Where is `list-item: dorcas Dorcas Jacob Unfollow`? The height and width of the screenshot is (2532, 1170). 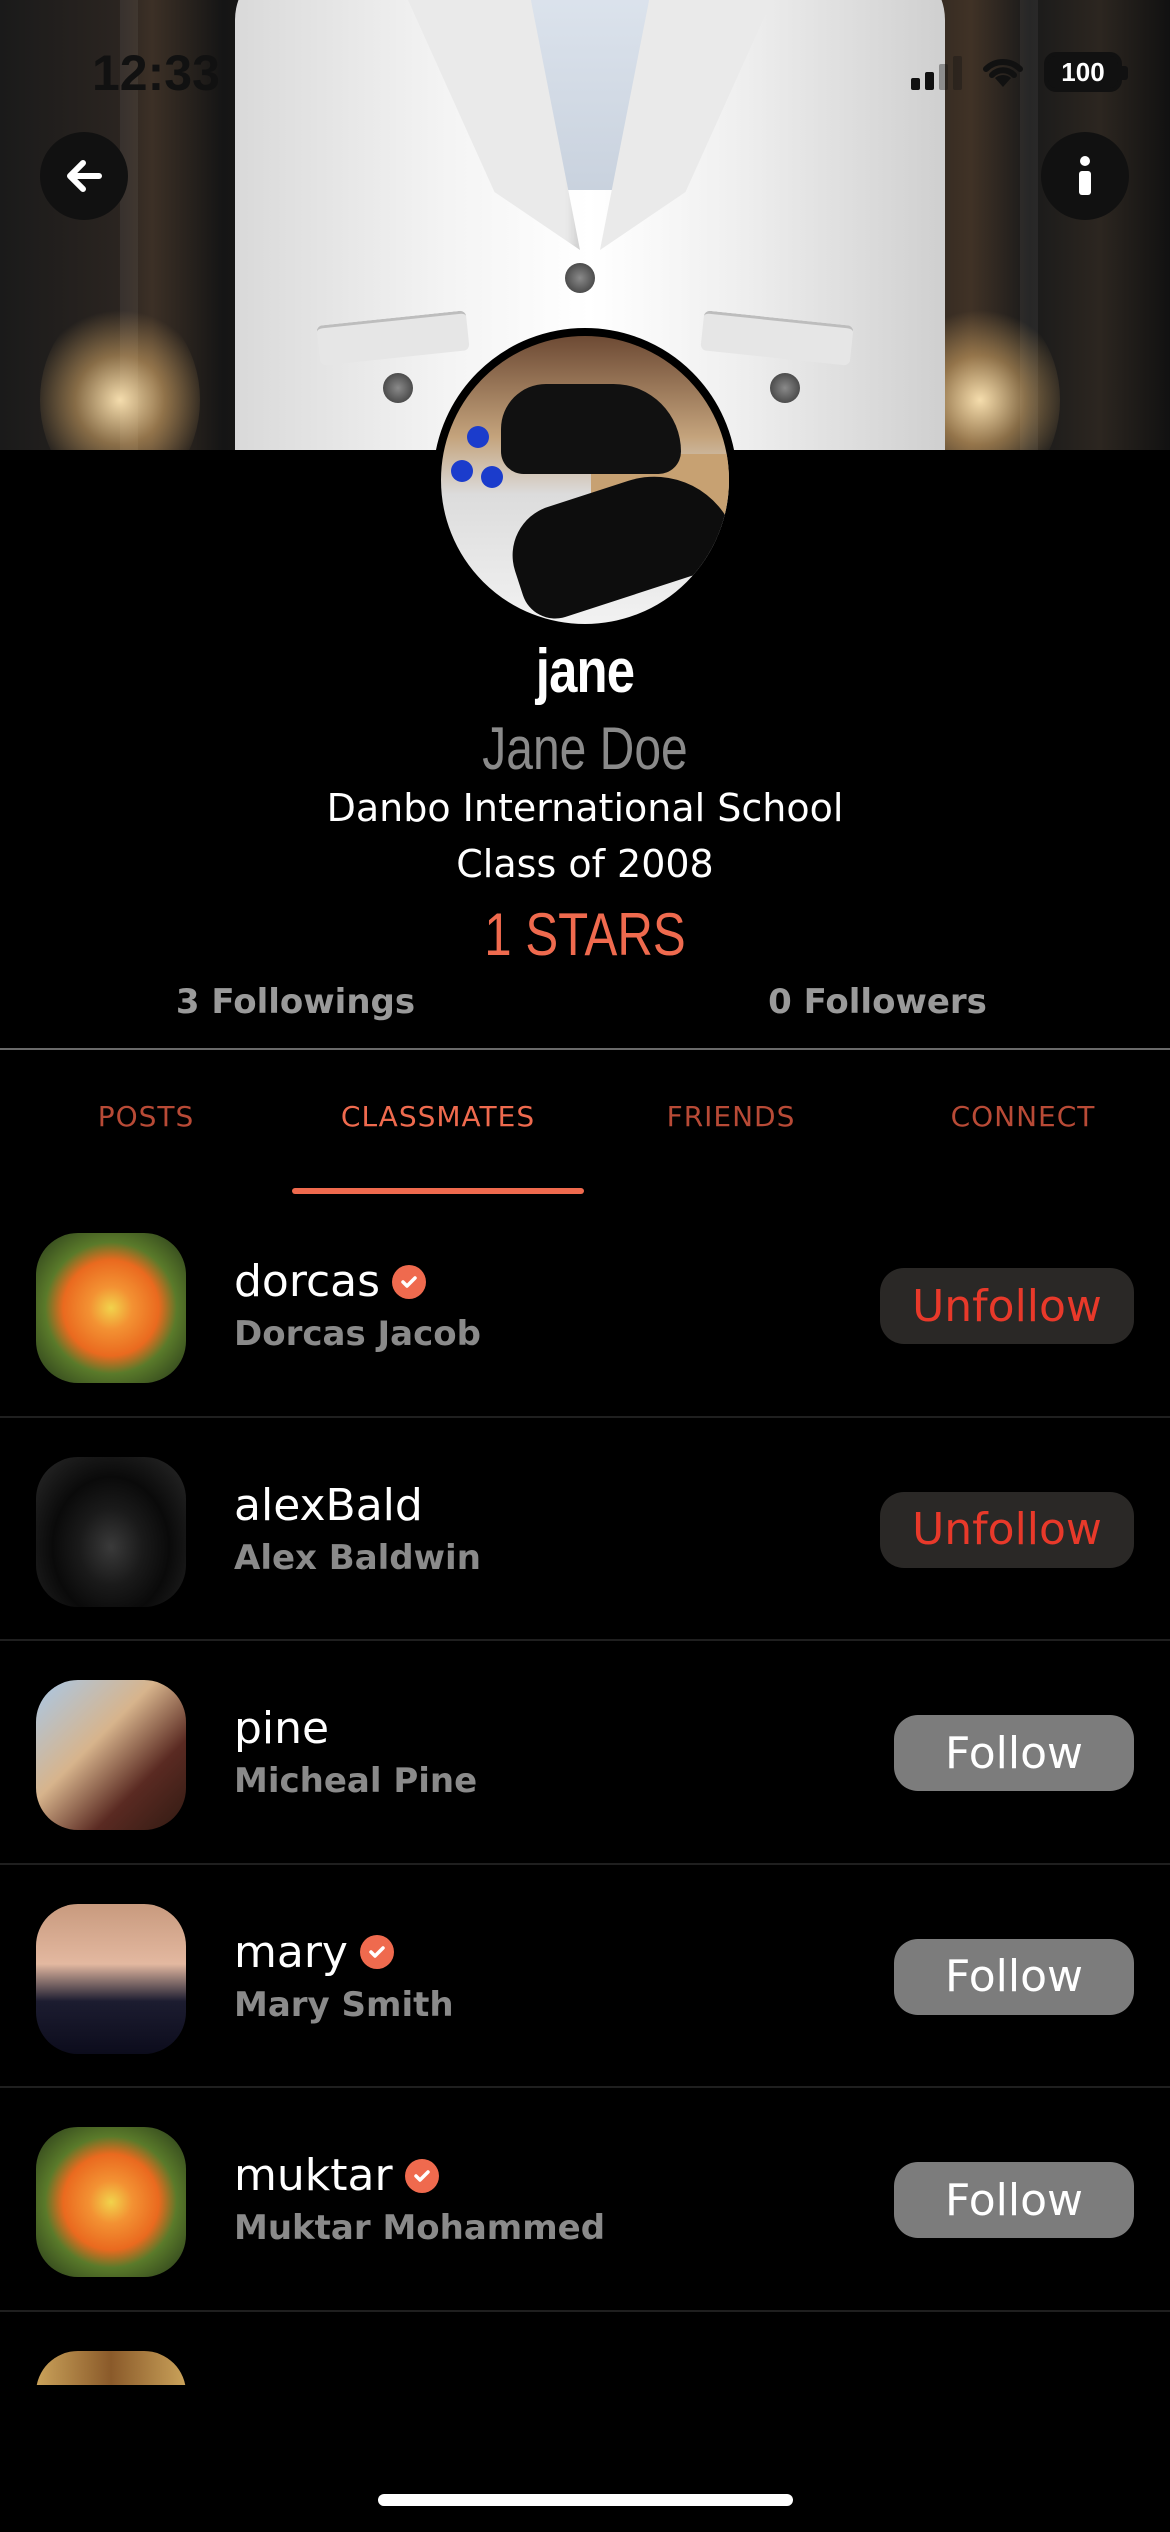
list-item: dorcas Dorcas Jacob Unfollow is located at coordinates (585, 1306).